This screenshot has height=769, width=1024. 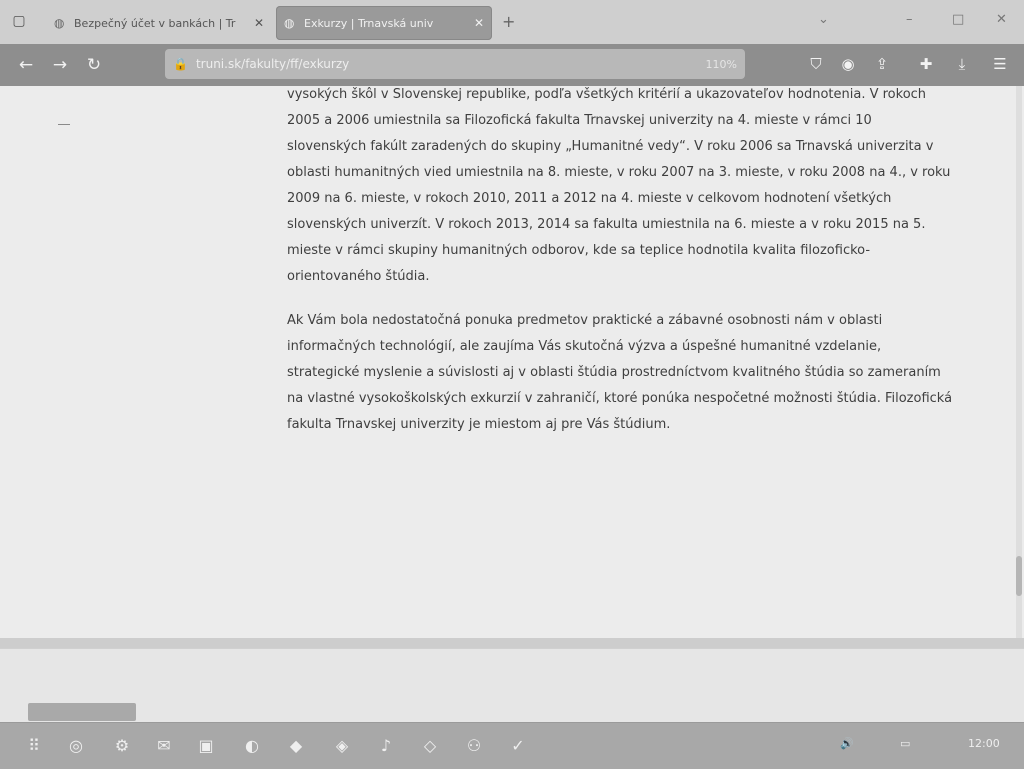 What do you see at coordinates (474, 746) in the screenshot?
I see `network-icon: ⚇` at bounding box center [474, 746].